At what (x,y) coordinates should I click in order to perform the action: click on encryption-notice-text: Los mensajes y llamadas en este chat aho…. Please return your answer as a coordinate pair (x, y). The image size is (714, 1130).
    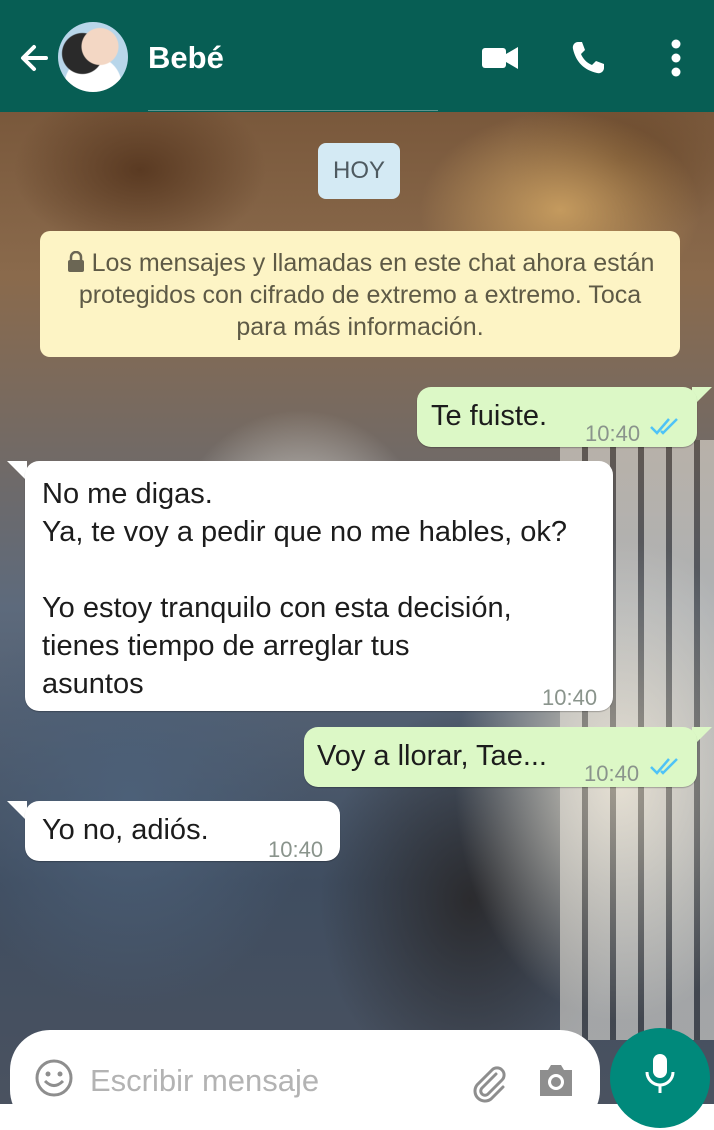
    Looking at the image, I should click on (366, 295).